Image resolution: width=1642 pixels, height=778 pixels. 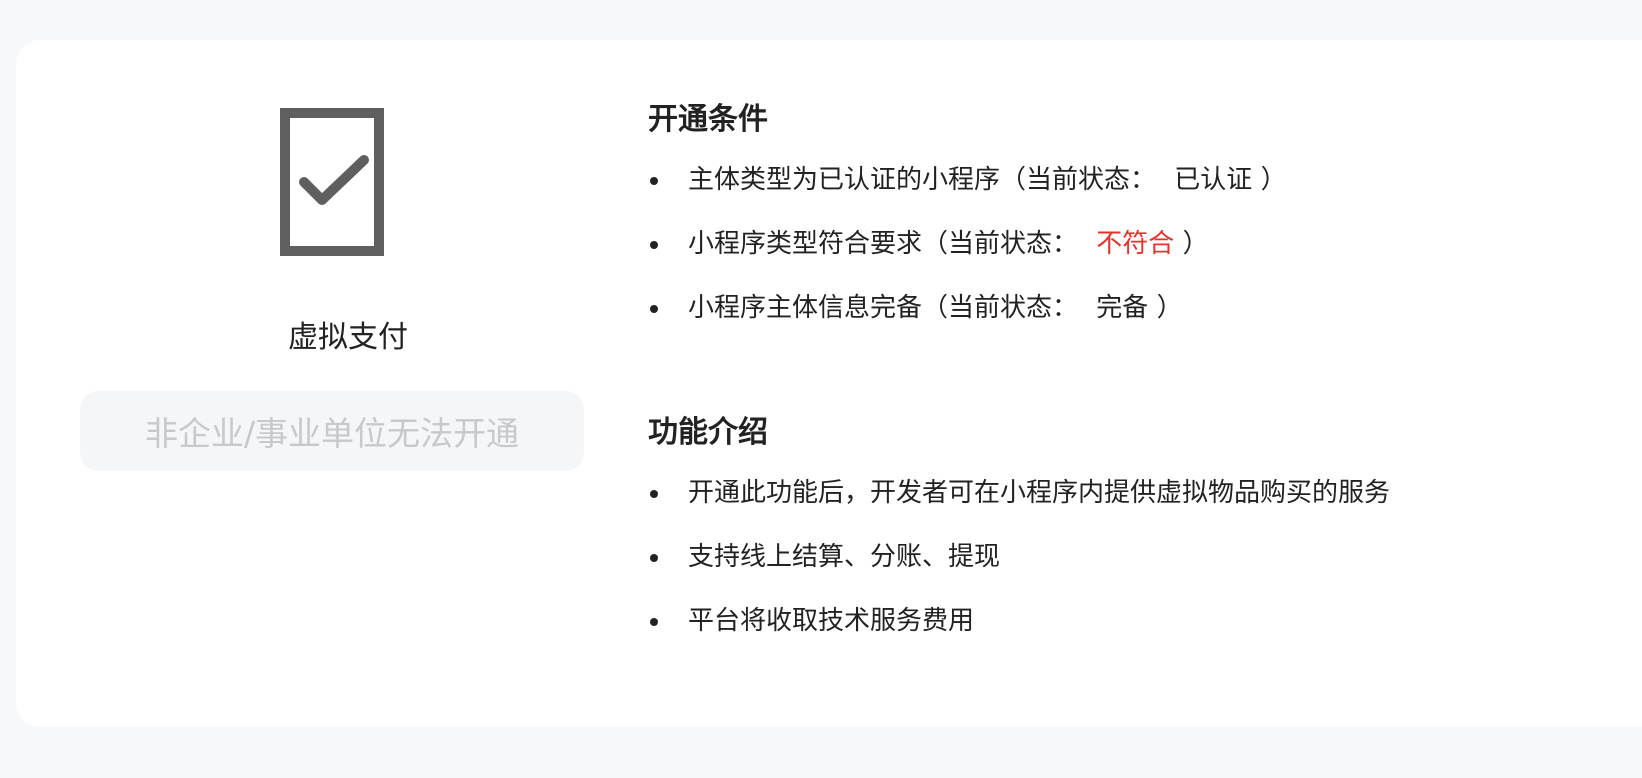 What do you see at coordinates (708, 119) in the screenshot?
I see `conditions-title: 开通条件` at bounding box center [708, 119].